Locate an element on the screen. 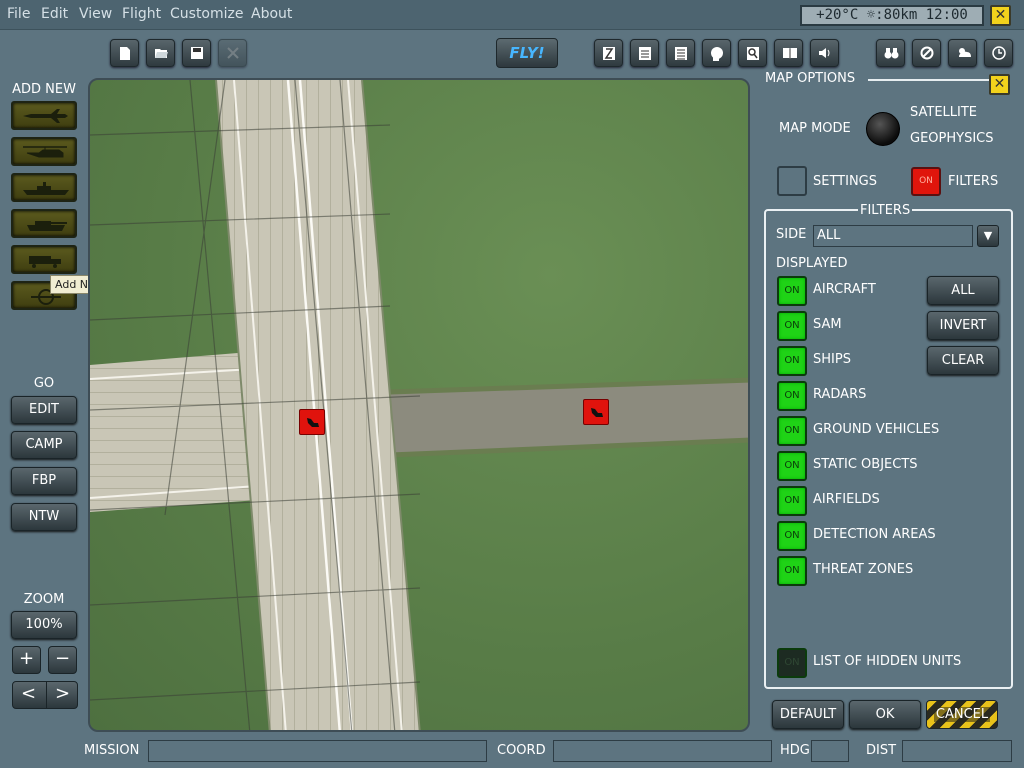  weather-readout: +20°C ☼:80km 12:00 is located at coordinates (892, 15).